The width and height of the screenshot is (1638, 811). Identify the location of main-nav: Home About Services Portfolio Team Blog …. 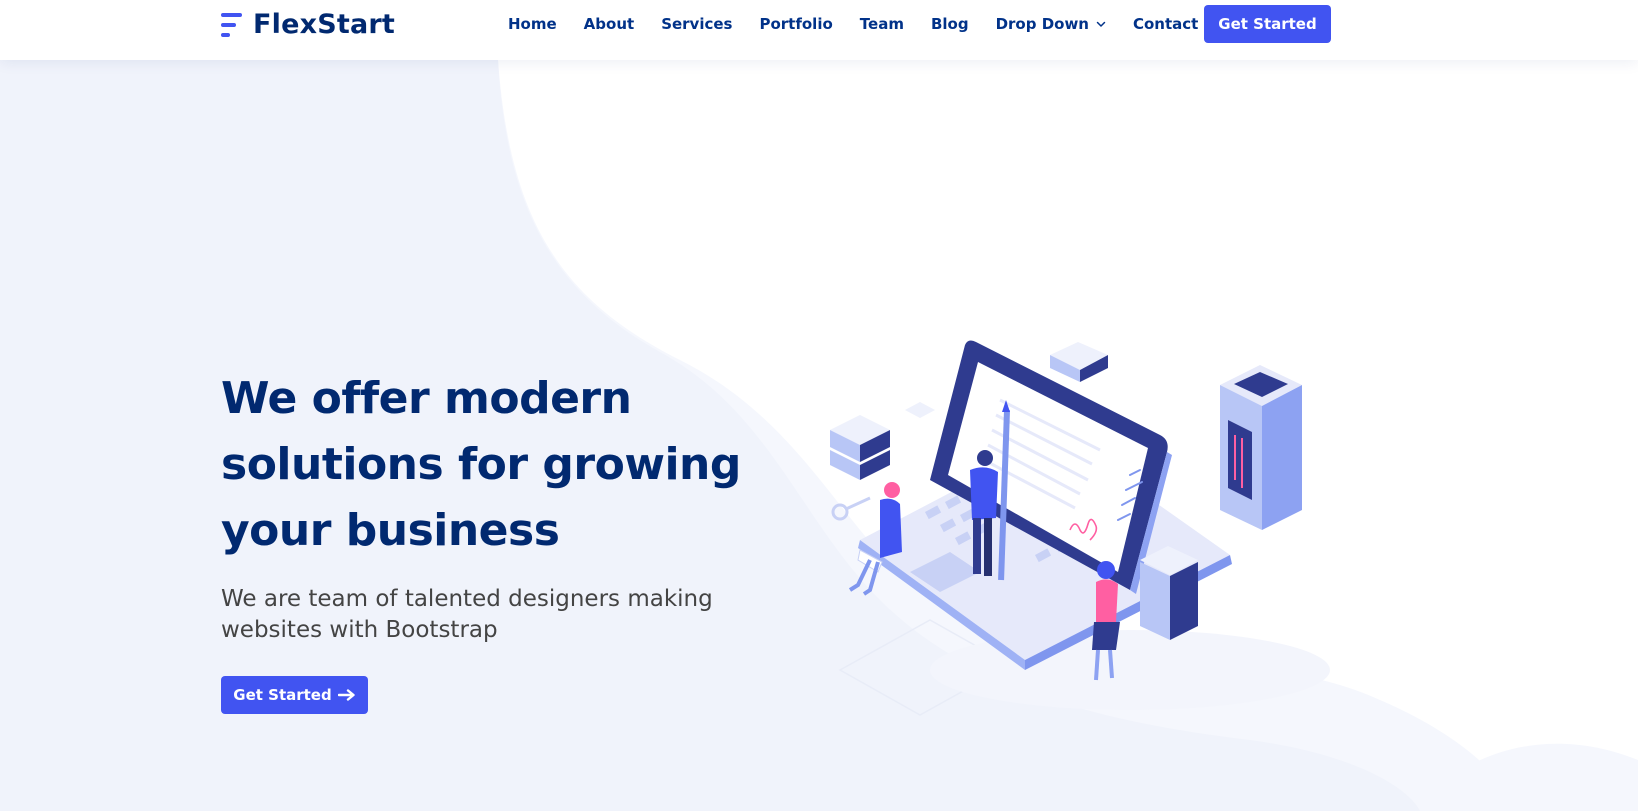
(866, 24).